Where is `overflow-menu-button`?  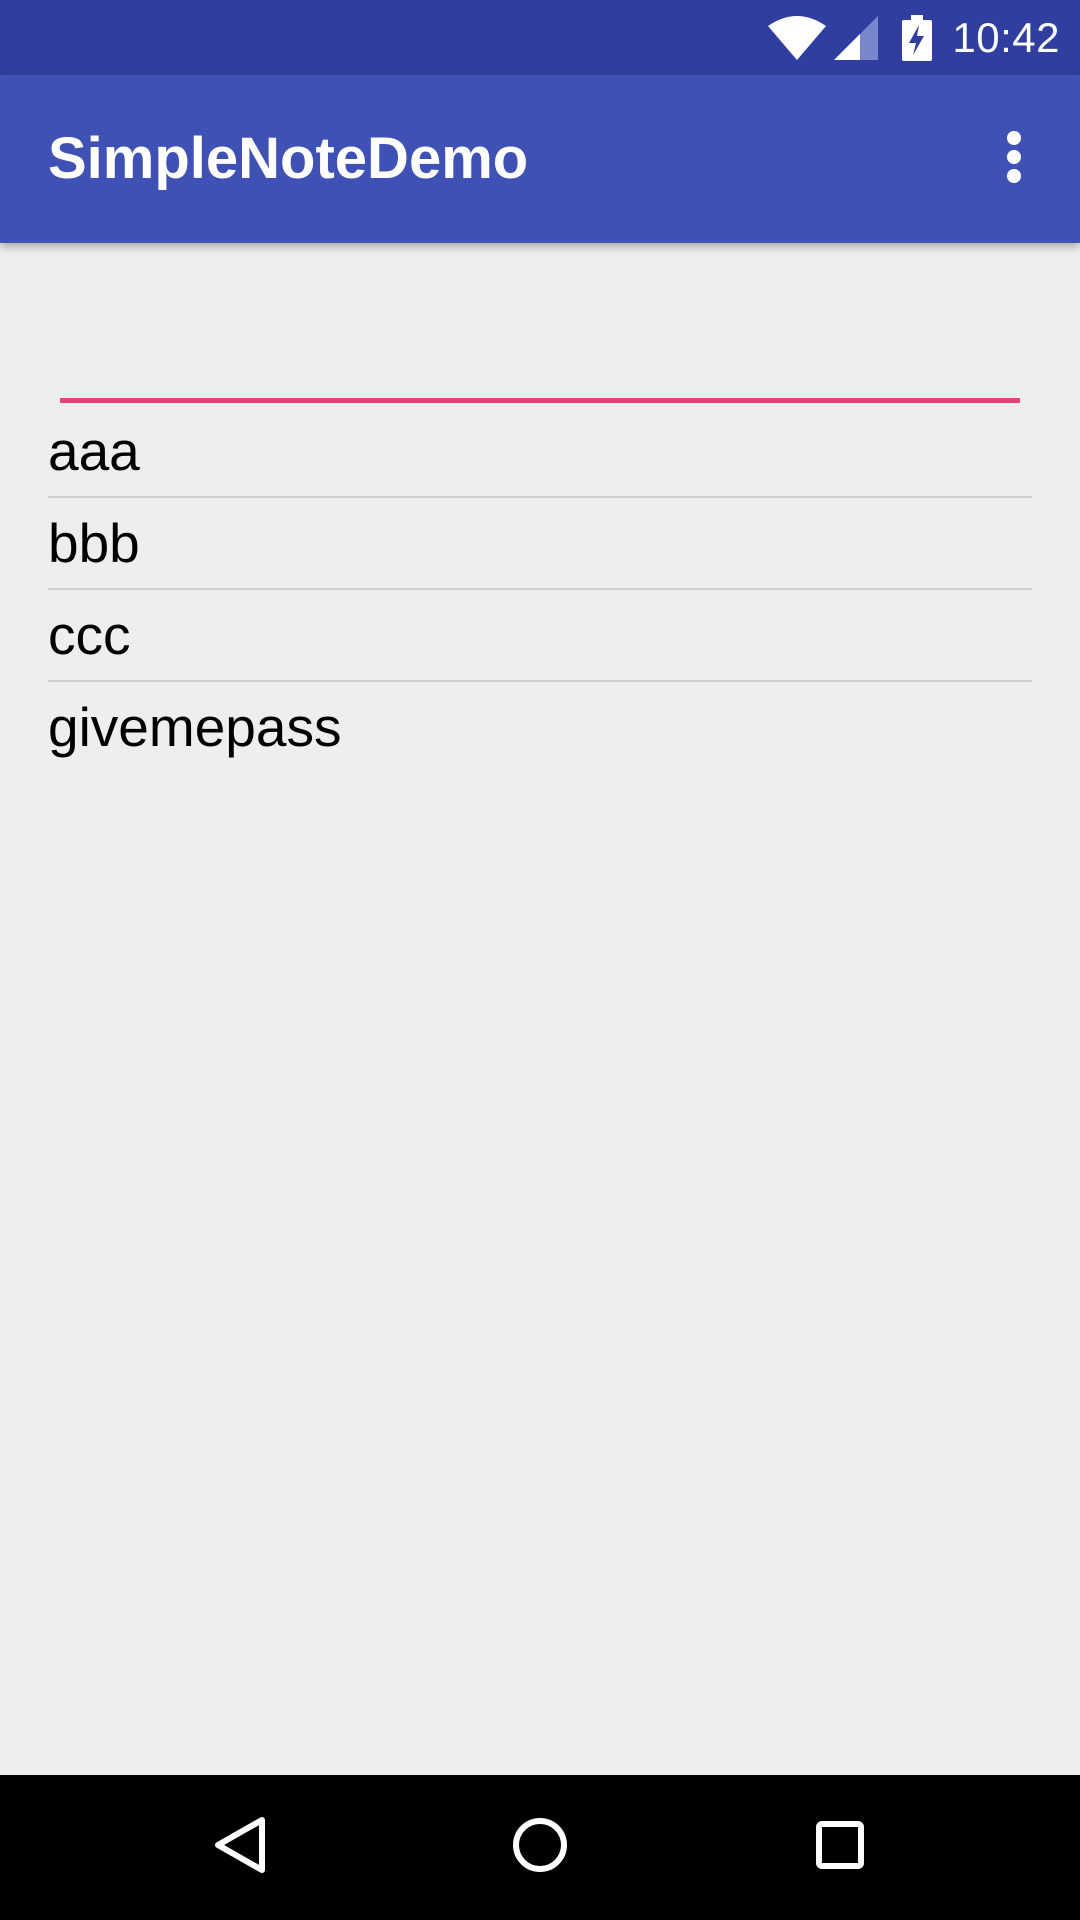
overflow-menu-button is located at coordinates (1014, 159).